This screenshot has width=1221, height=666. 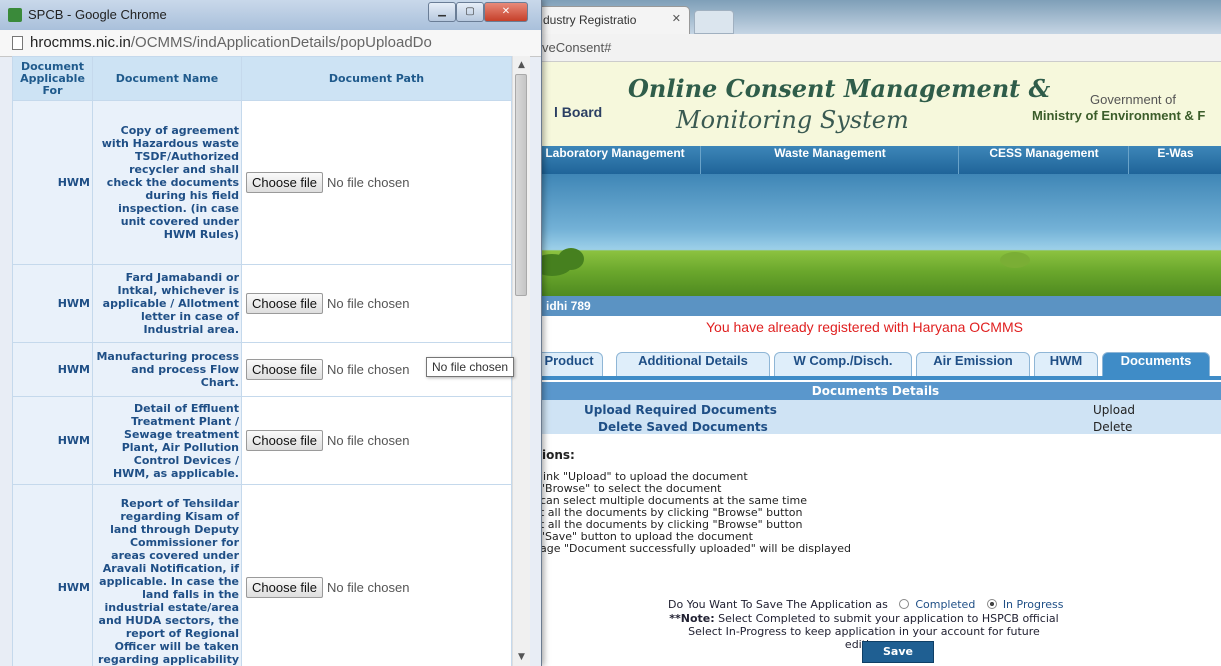 What do you see at coordinates (52, 78) in the screenshot?
I see `column-header-applicable: Document Applicable For` at bounding box center [52, 78].